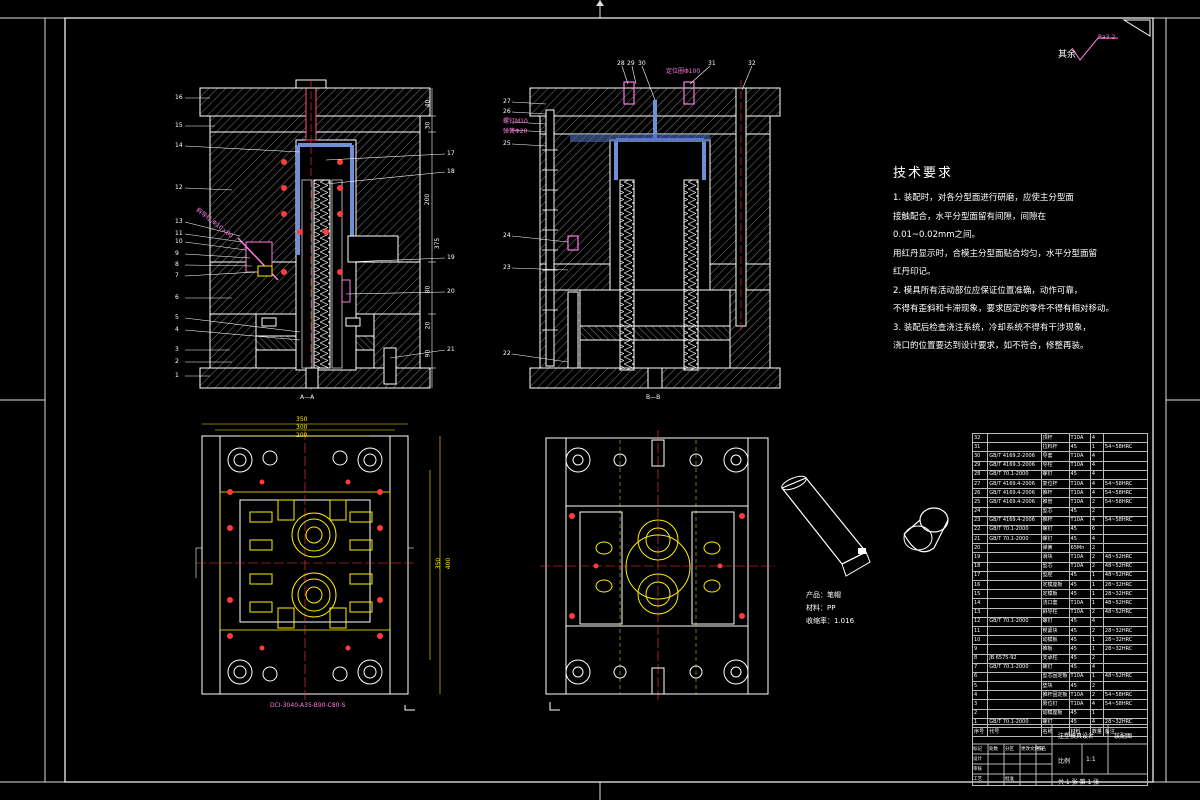 The height and width of the screenshot is (800, 1200). I want to click on part-number: 28, so click(621, 63).